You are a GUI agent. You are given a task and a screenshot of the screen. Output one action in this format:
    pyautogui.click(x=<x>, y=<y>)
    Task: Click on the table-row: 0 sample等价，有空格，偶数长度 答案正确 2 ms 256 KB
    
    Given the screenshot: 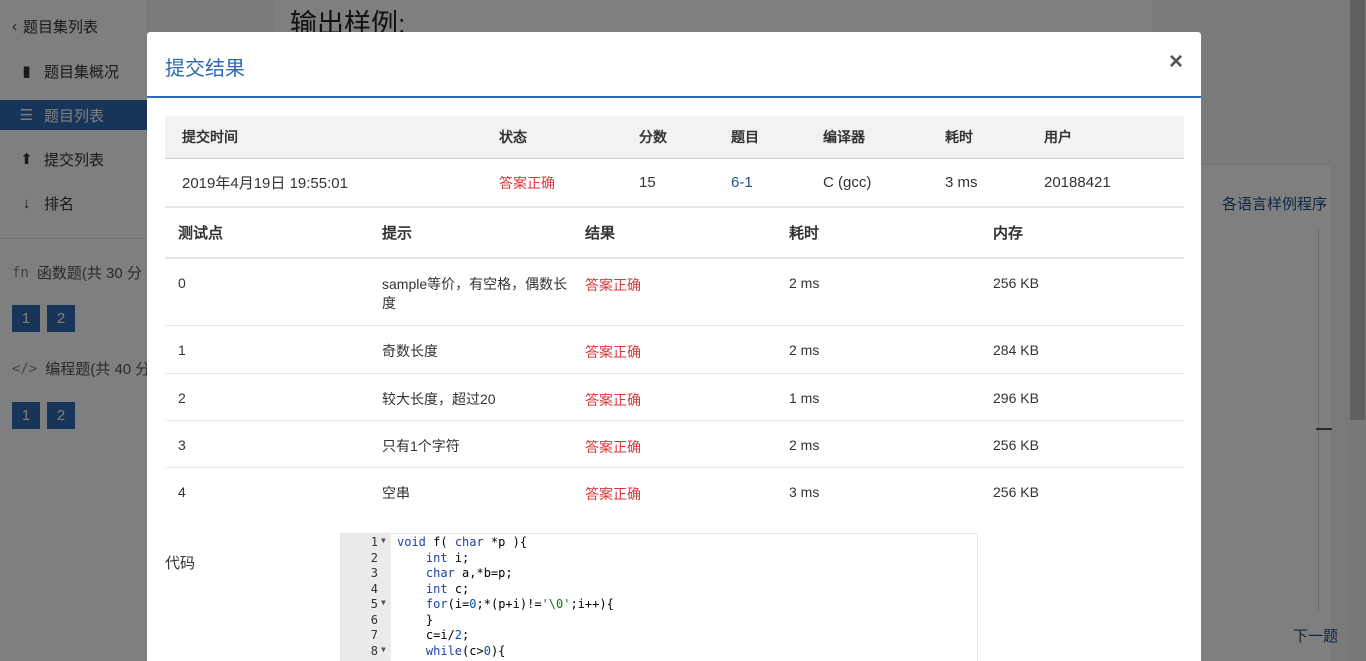 What is the action you would take?
    pyautogui.click(x=674, y=292)
    